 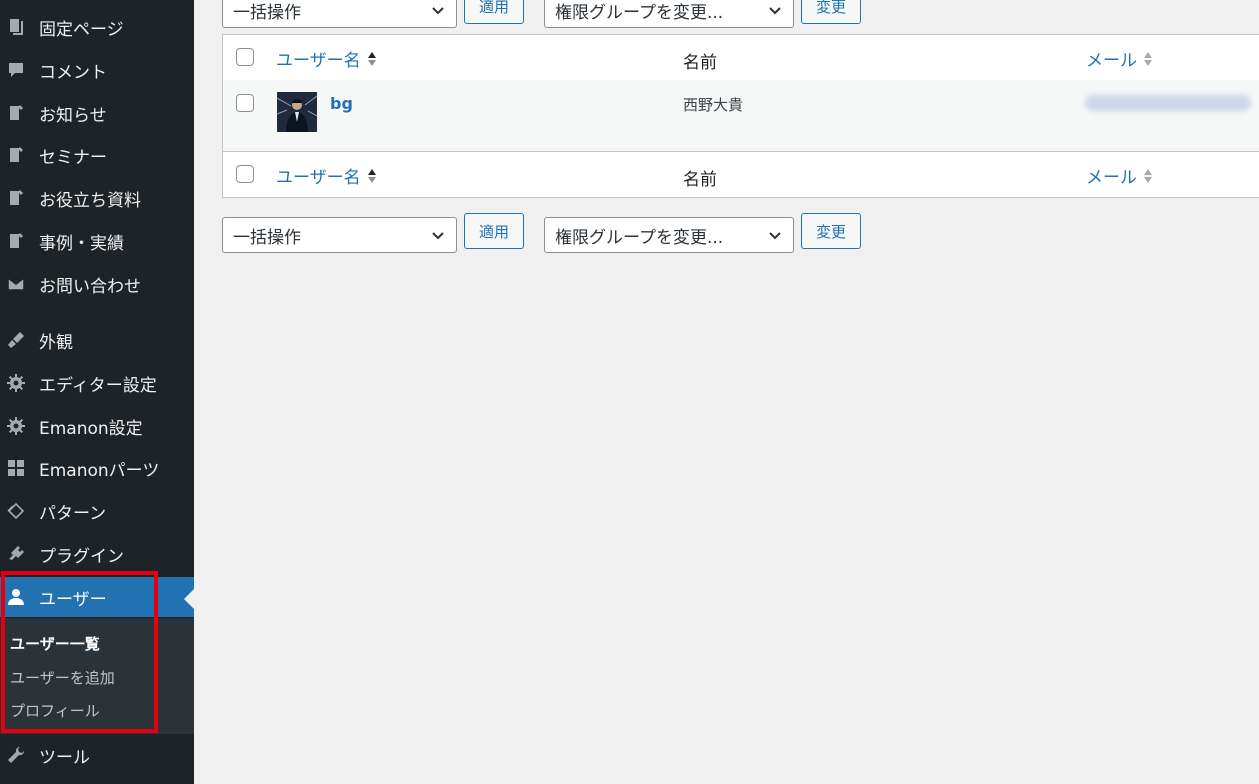 What do you see at coordinates (97, 755) in the screenshot?
I see `menu-item-tools: ツール` at bounding box center [97, 755].